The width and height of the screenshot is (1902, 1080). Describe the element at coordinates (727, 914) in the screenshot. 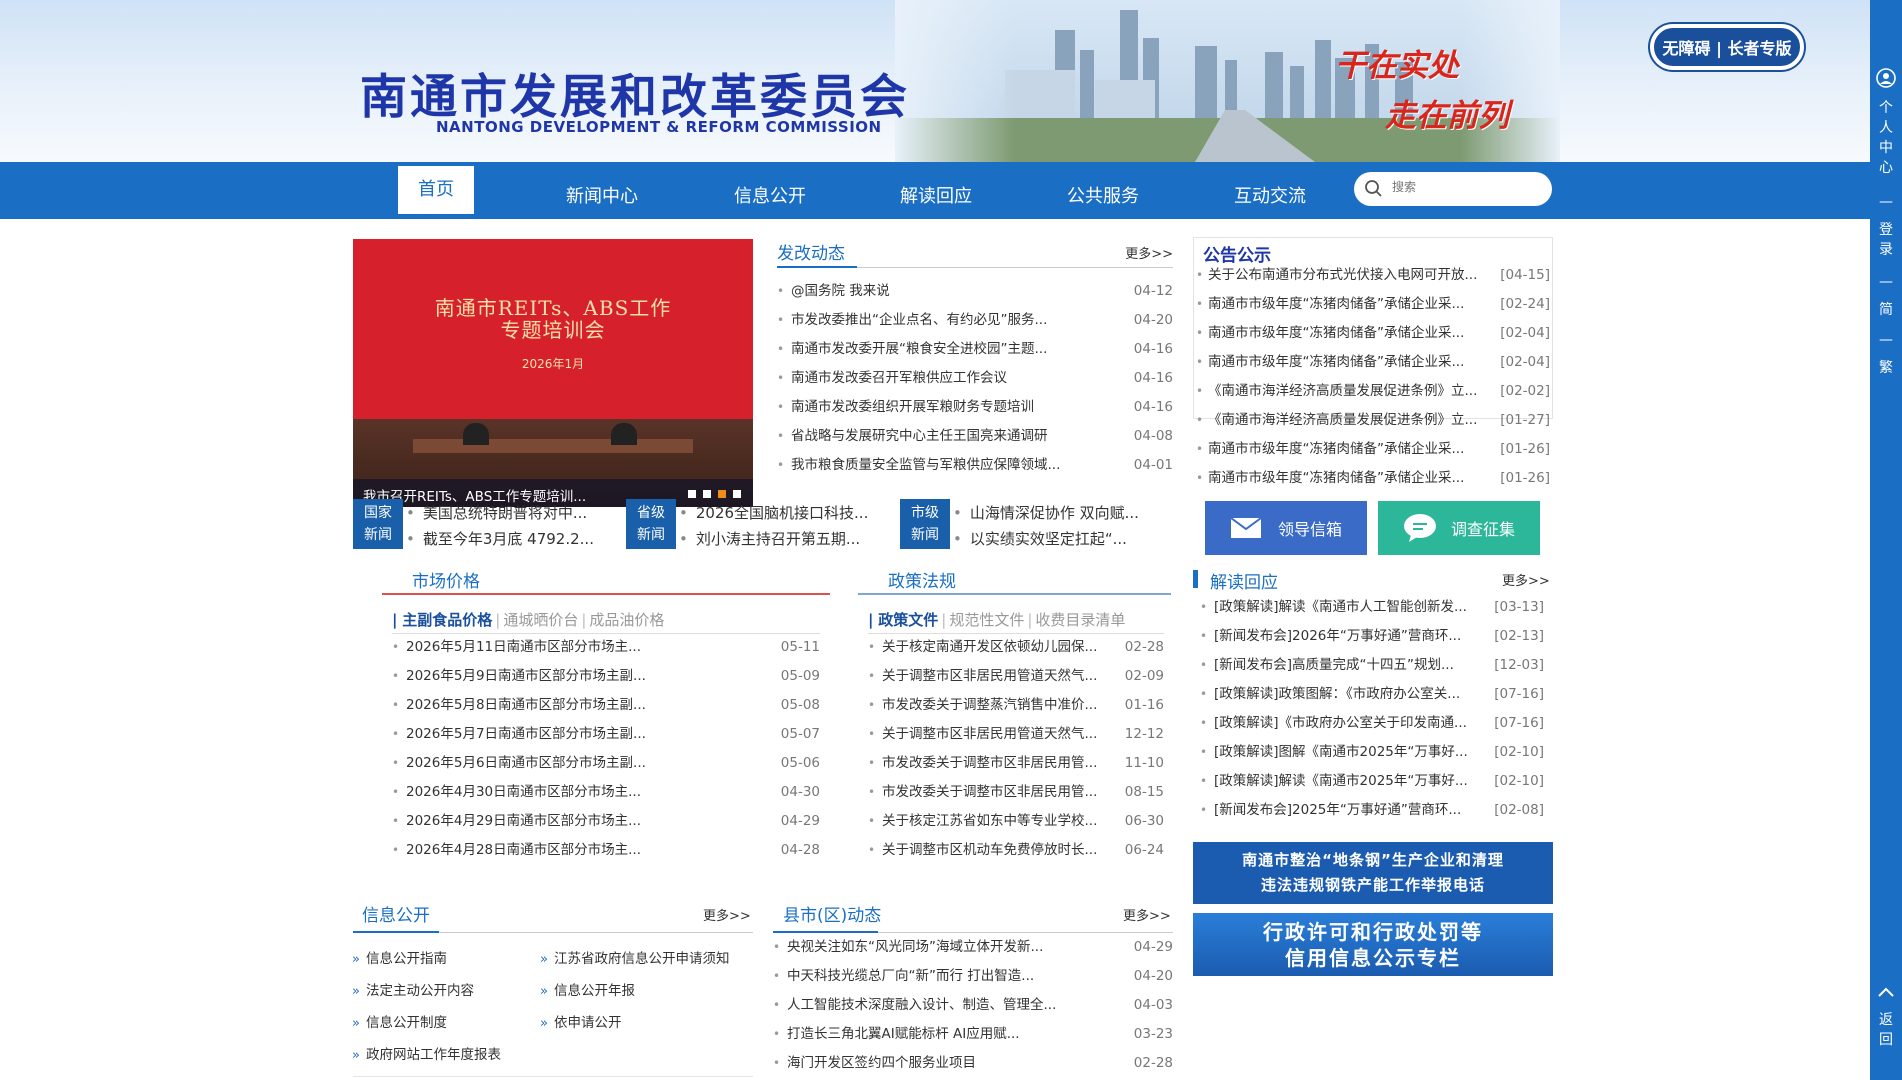

I see `info-open-more-link: 更多>>` at that location.